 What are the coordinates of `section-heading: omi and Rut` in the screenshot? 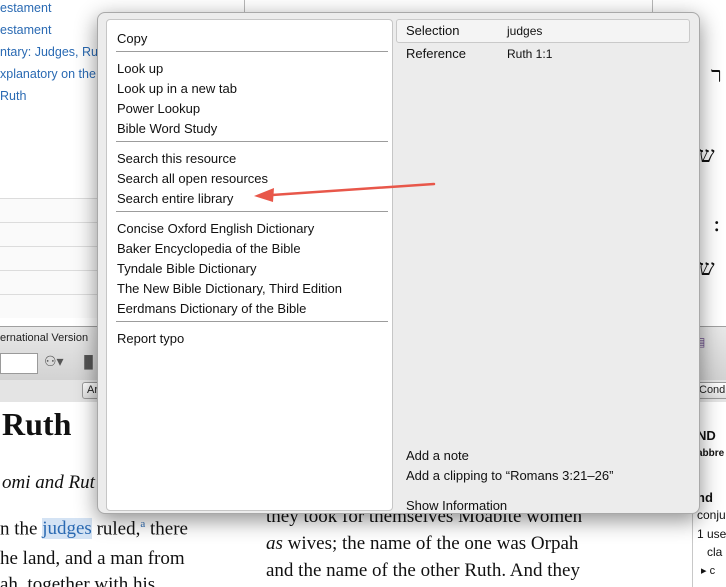 It's located at (48, 482).